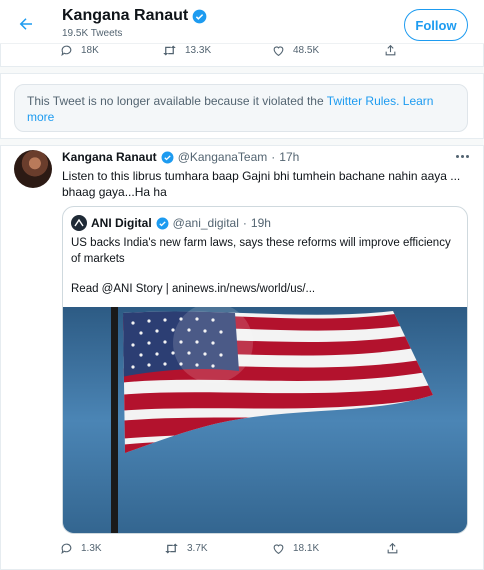 The image size is (484, 570). Describe the element at coordinates (79, 50) in the screenshot. I see `reply-action: 18K` at that location.